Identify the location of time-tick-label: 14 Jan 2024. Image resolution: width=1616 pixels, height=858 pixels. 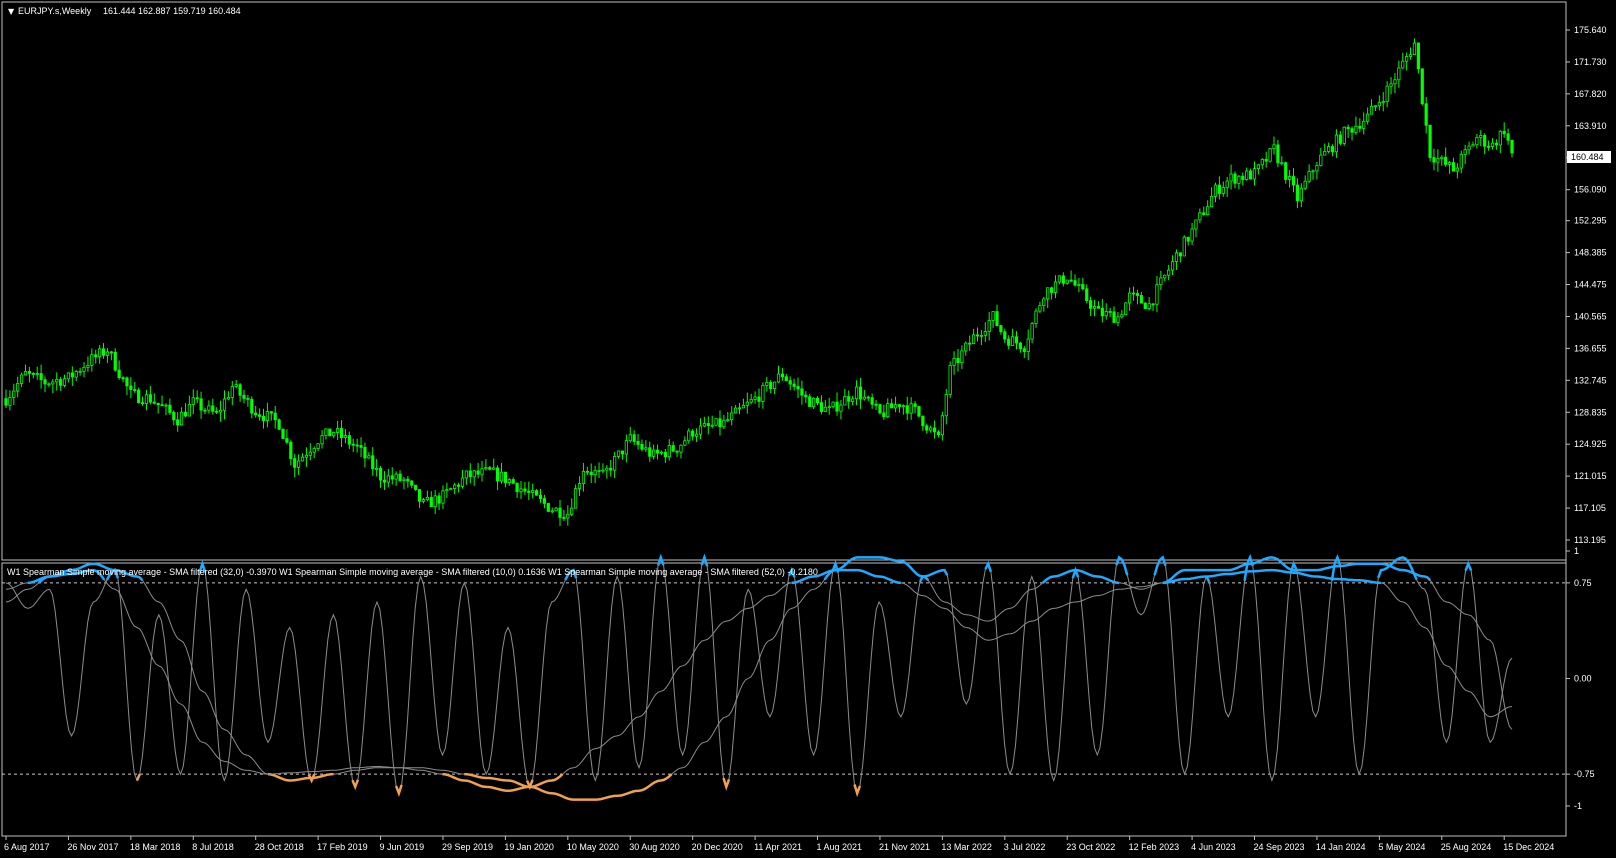
(1341, 847).